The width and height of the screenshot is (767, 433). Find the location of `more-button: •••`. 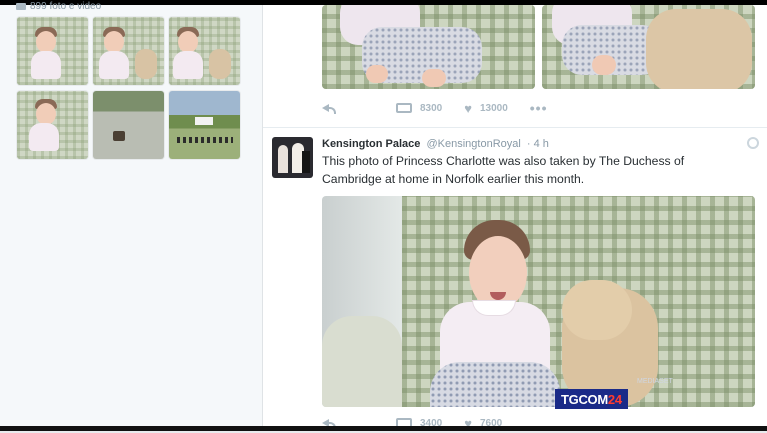

more-button: ••• is located at coordinates (539, 108).